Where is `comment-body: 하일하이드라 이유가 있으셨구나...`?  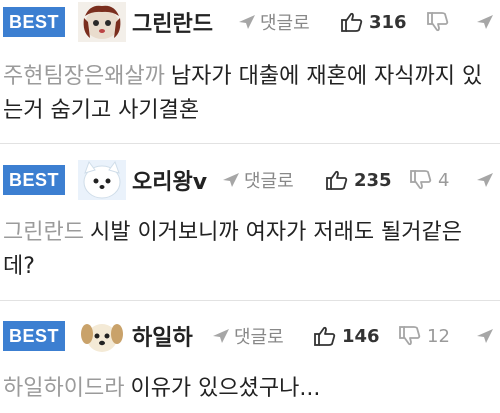
comment-body: 하일하이드라 이유가 있으셨구나... is located at coordinates (246, 389).